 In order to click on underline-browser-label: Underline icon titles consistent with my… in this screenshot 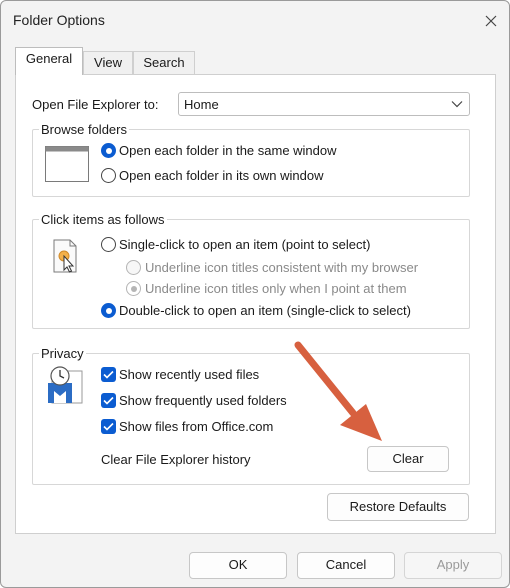, I will do `click(282, 267)`.